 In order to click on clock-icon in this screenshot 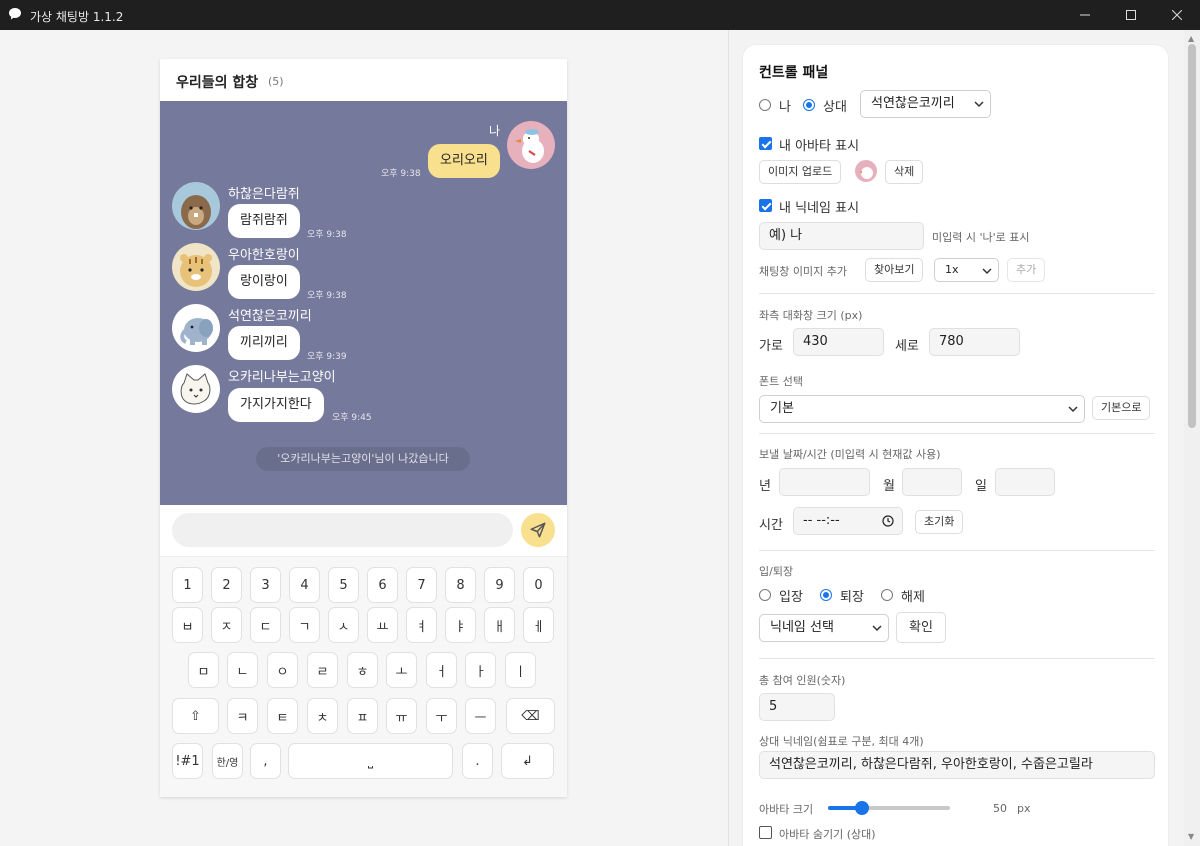, I will do `click(888, 521)`.